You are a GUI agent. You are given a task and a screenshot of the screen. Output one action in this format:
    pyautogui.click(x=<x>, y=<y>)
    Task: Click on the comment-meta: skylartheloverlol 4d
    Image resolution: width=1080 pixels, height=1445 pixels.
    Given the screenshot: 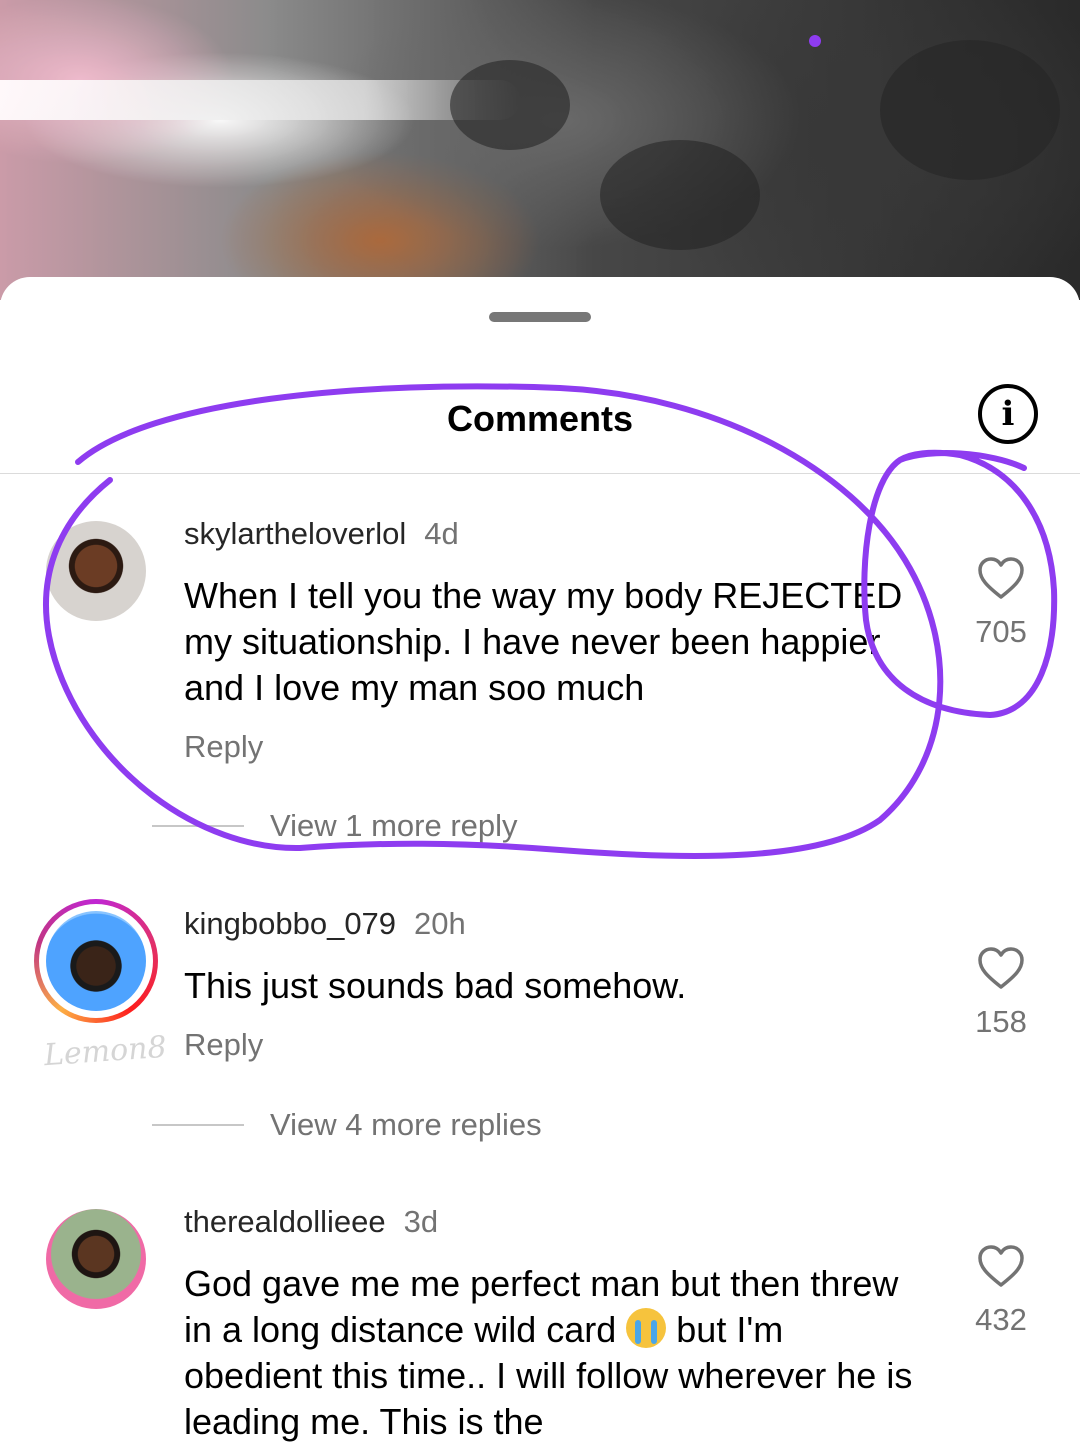 What is the action you would take?
    pyautogui.click(x=321, y=534)
    